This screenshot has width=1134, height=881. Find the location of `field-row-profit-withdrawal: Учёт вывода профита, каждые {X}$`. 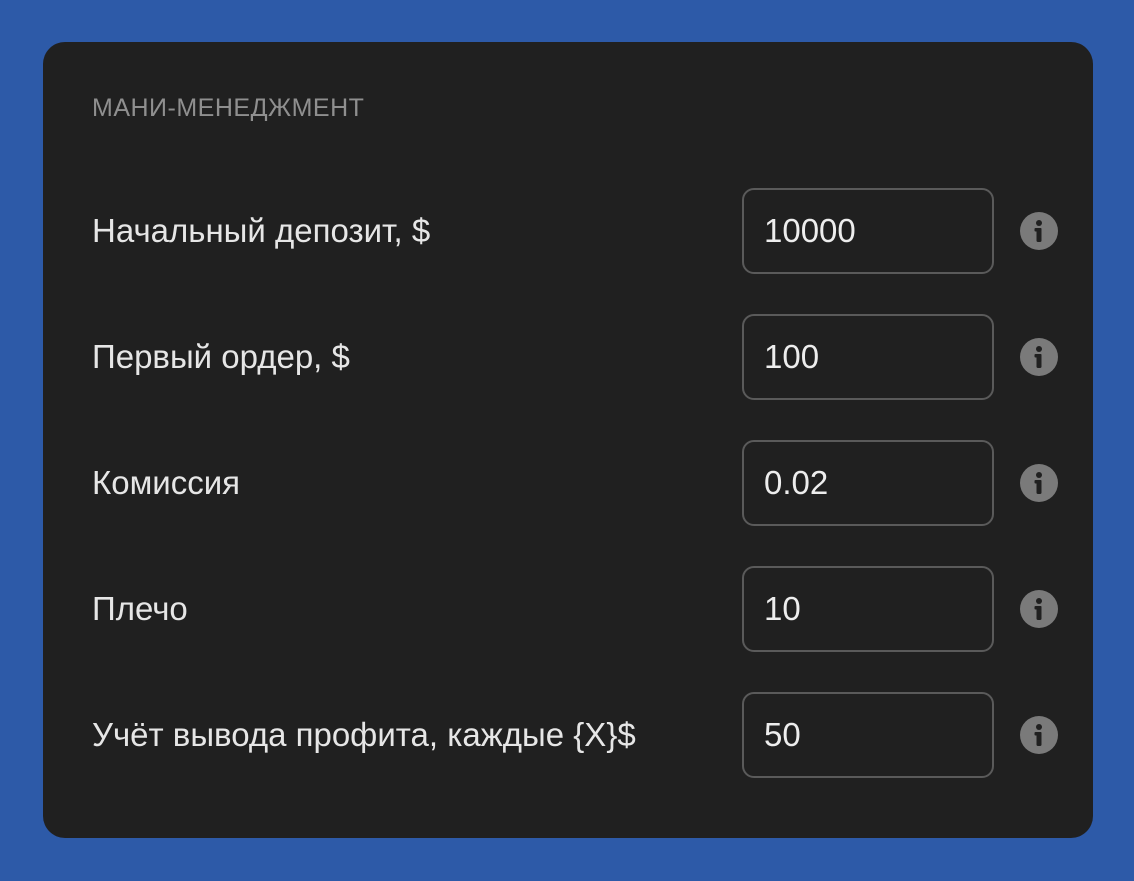

field-row-profit-withdrawal: Учёт вывода профита, каждые {X}$ is located at coordinates (568, 735).